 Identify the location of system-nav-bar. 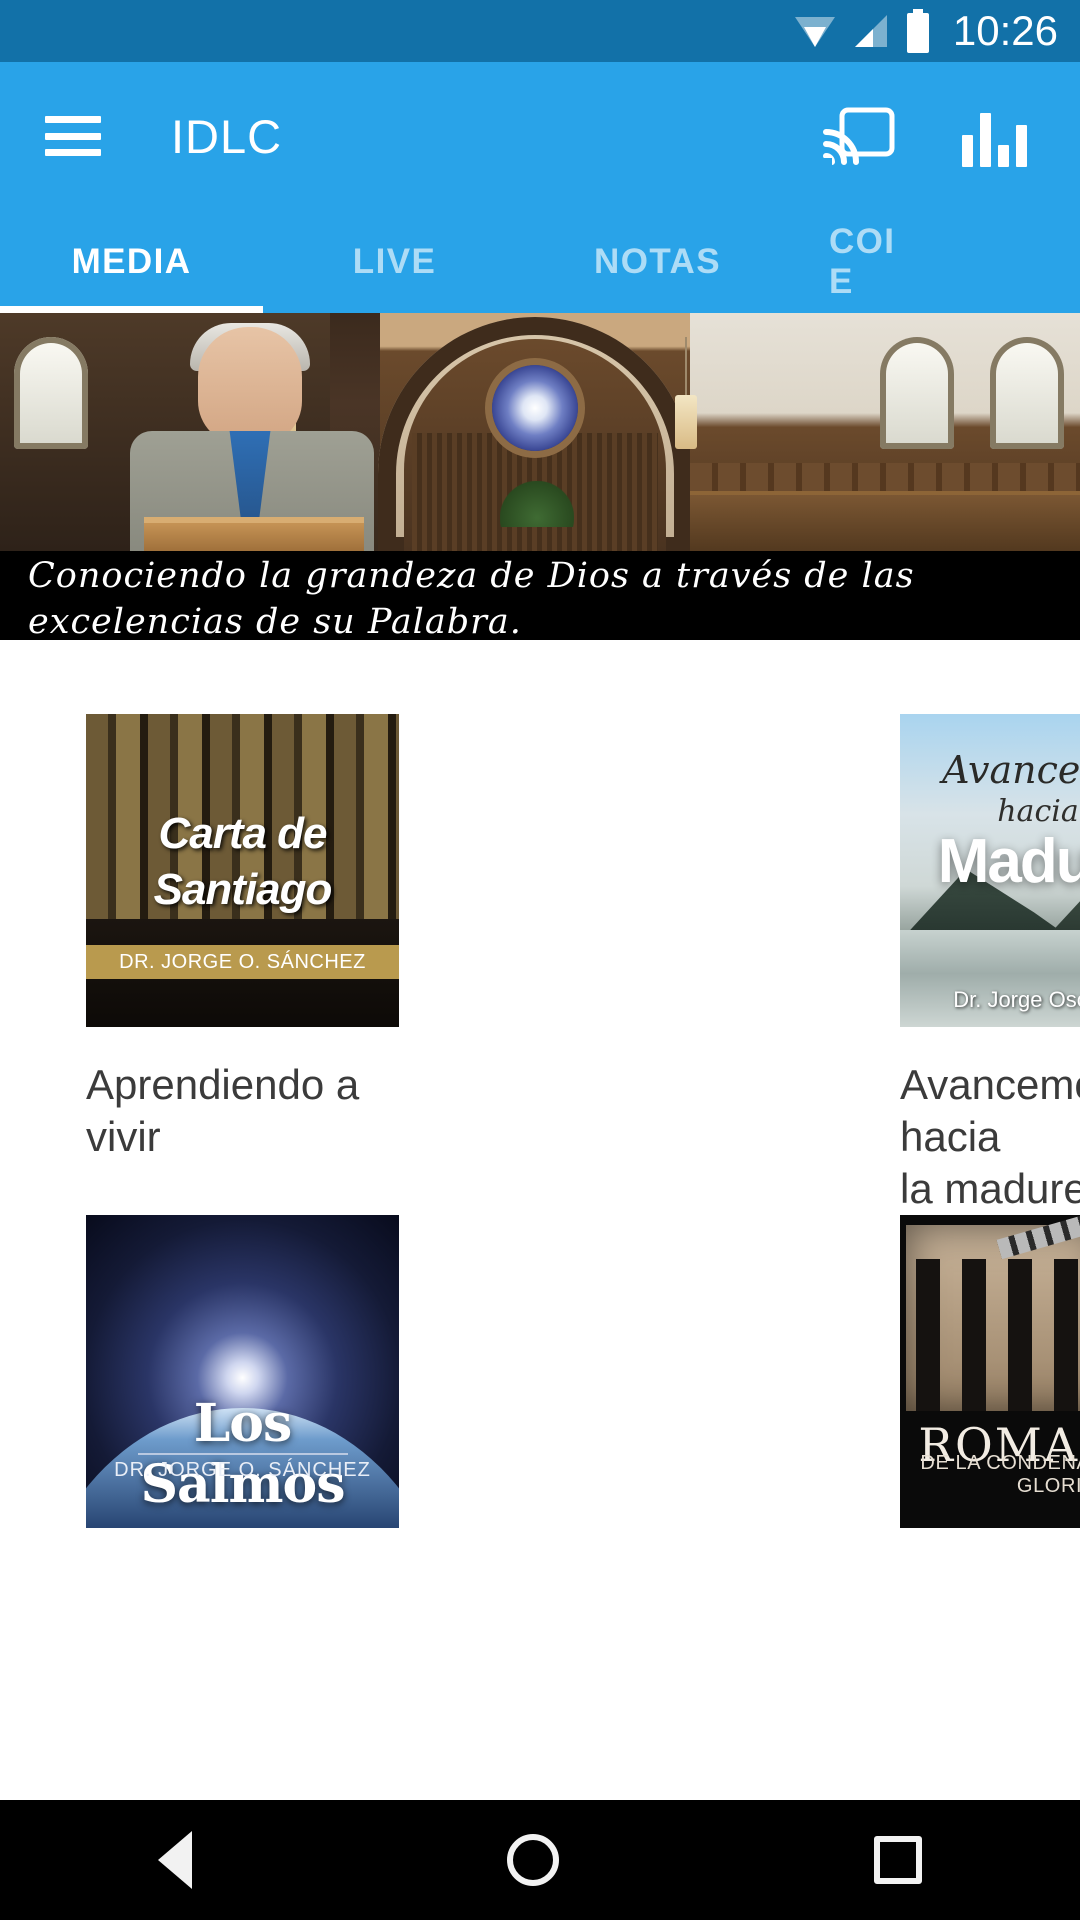
(540, 1860).